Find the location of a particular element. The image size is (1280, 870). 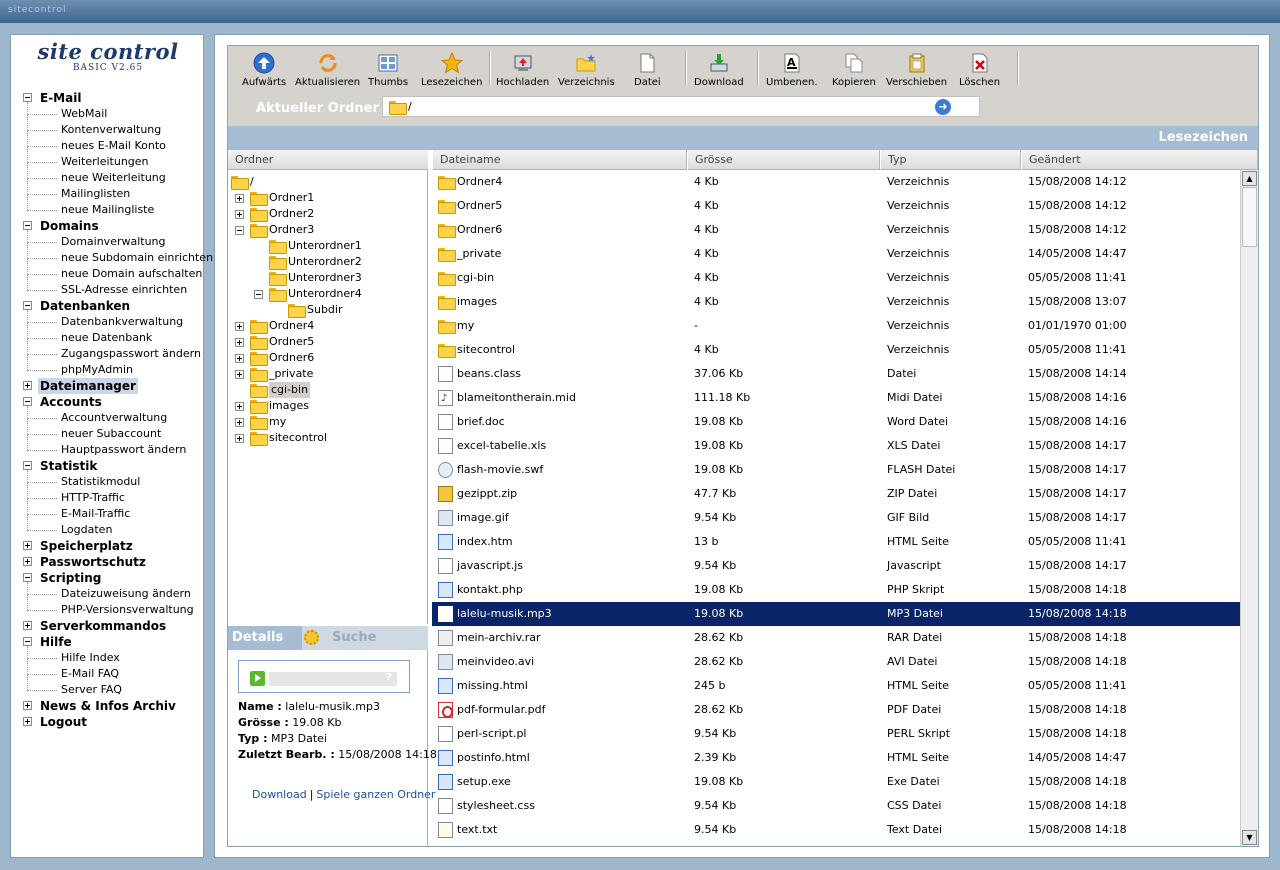

address-value: / is located at coordinates (410, 106).